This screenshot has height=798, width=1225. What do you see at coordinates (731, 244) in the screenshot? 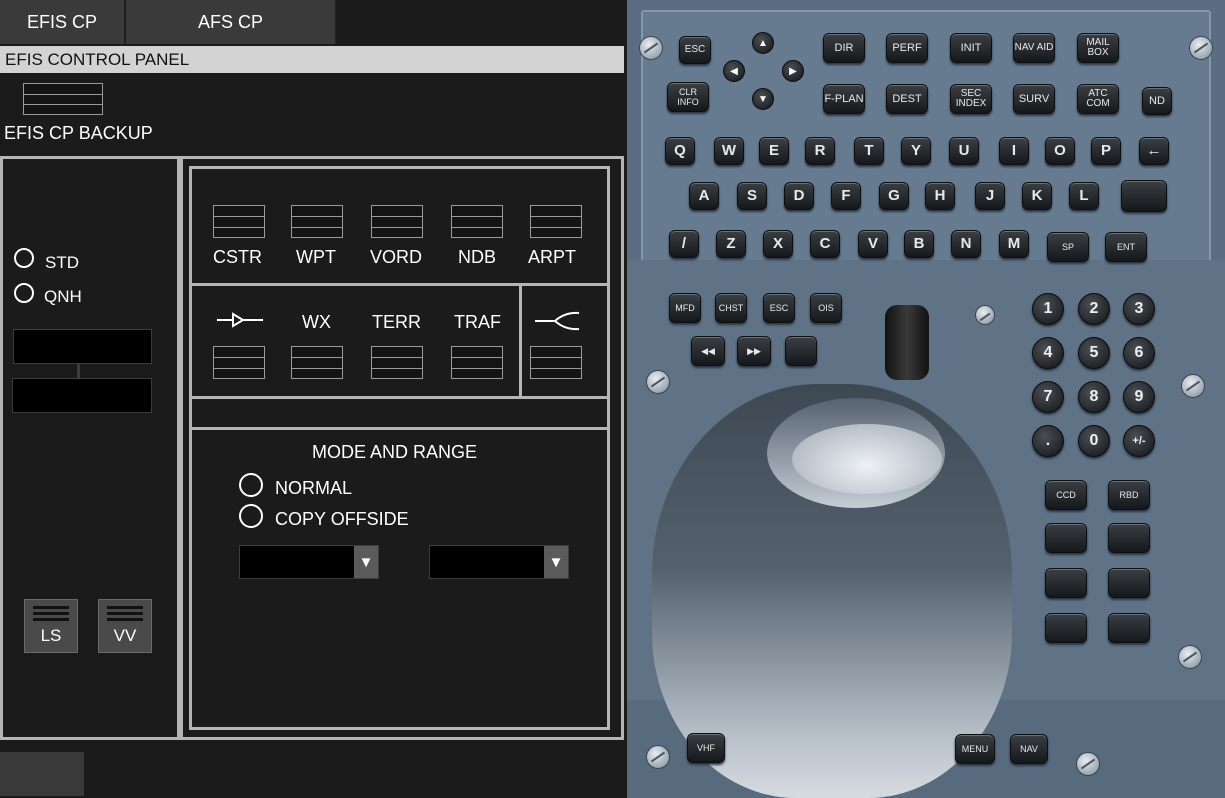
I see `key-z: Z` at bounding box center [731, 244].